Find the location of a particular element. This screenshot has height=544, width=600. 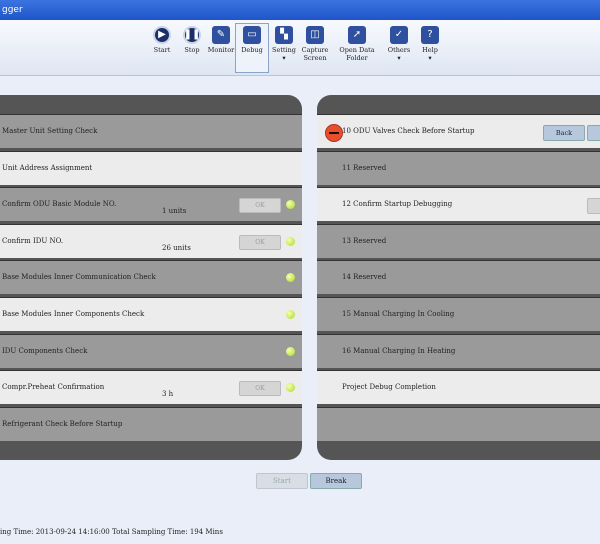

toolbar-label: Start is located at coordinates (162, 50).